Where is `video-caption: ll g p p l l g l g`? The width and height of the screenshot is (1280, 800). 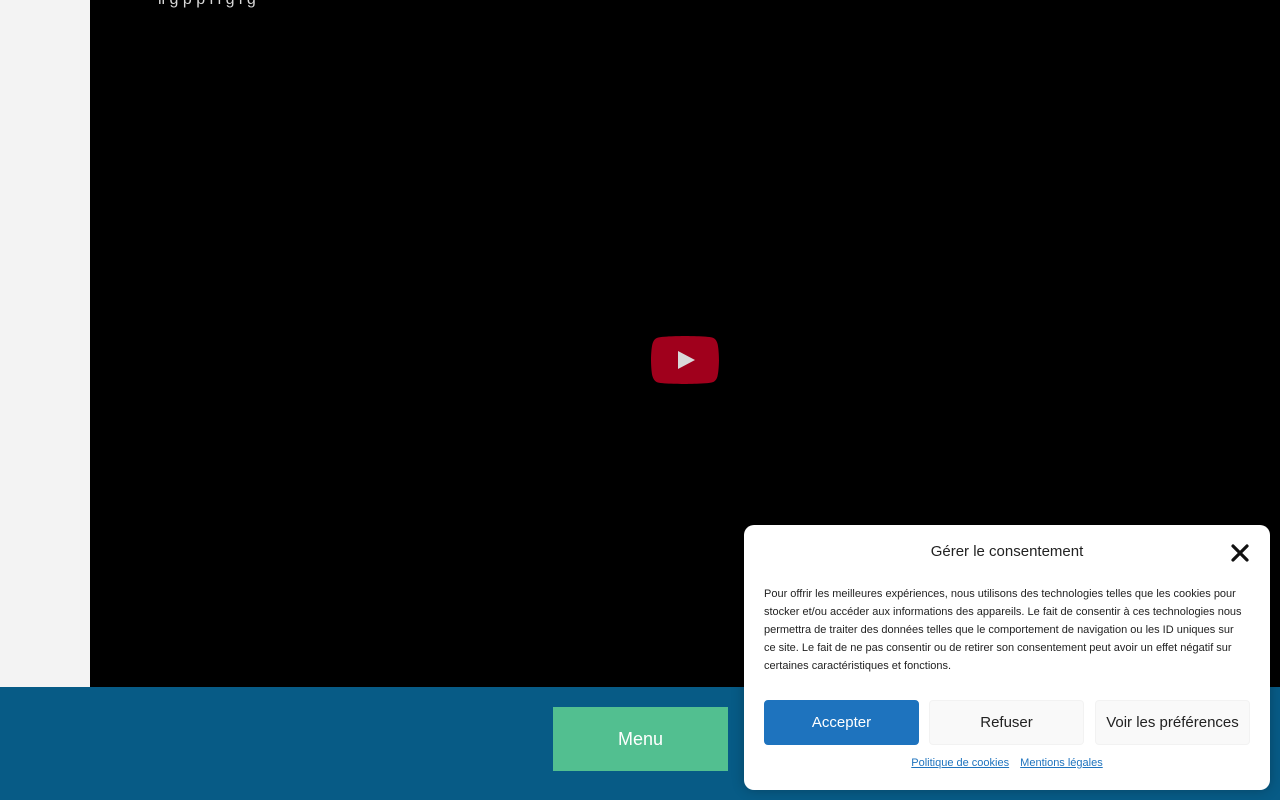 video-caption: ll g p p l l g l g is located at coordinates (207, 4).